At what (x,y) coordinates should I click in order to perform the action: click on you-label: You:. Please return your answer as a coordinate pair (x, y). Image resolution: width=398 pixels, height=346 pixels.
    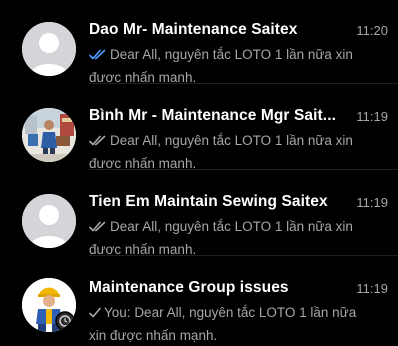
    Looking at the image, I should click on (117, 312).